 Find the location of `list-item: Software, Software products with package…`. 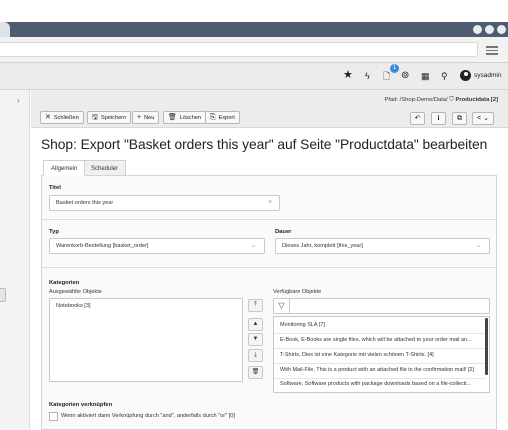

list-item: Software, Software products with package… is located at coordinates (382, 384).